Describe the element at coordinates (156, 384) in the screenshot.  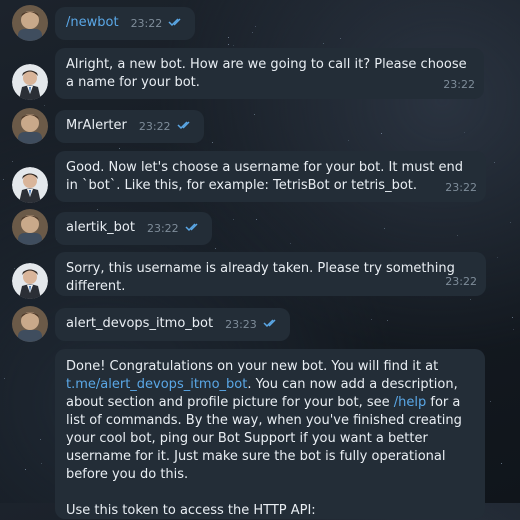
I see `bot-link: t.me/alert_devops_itmo_bot` at that location.